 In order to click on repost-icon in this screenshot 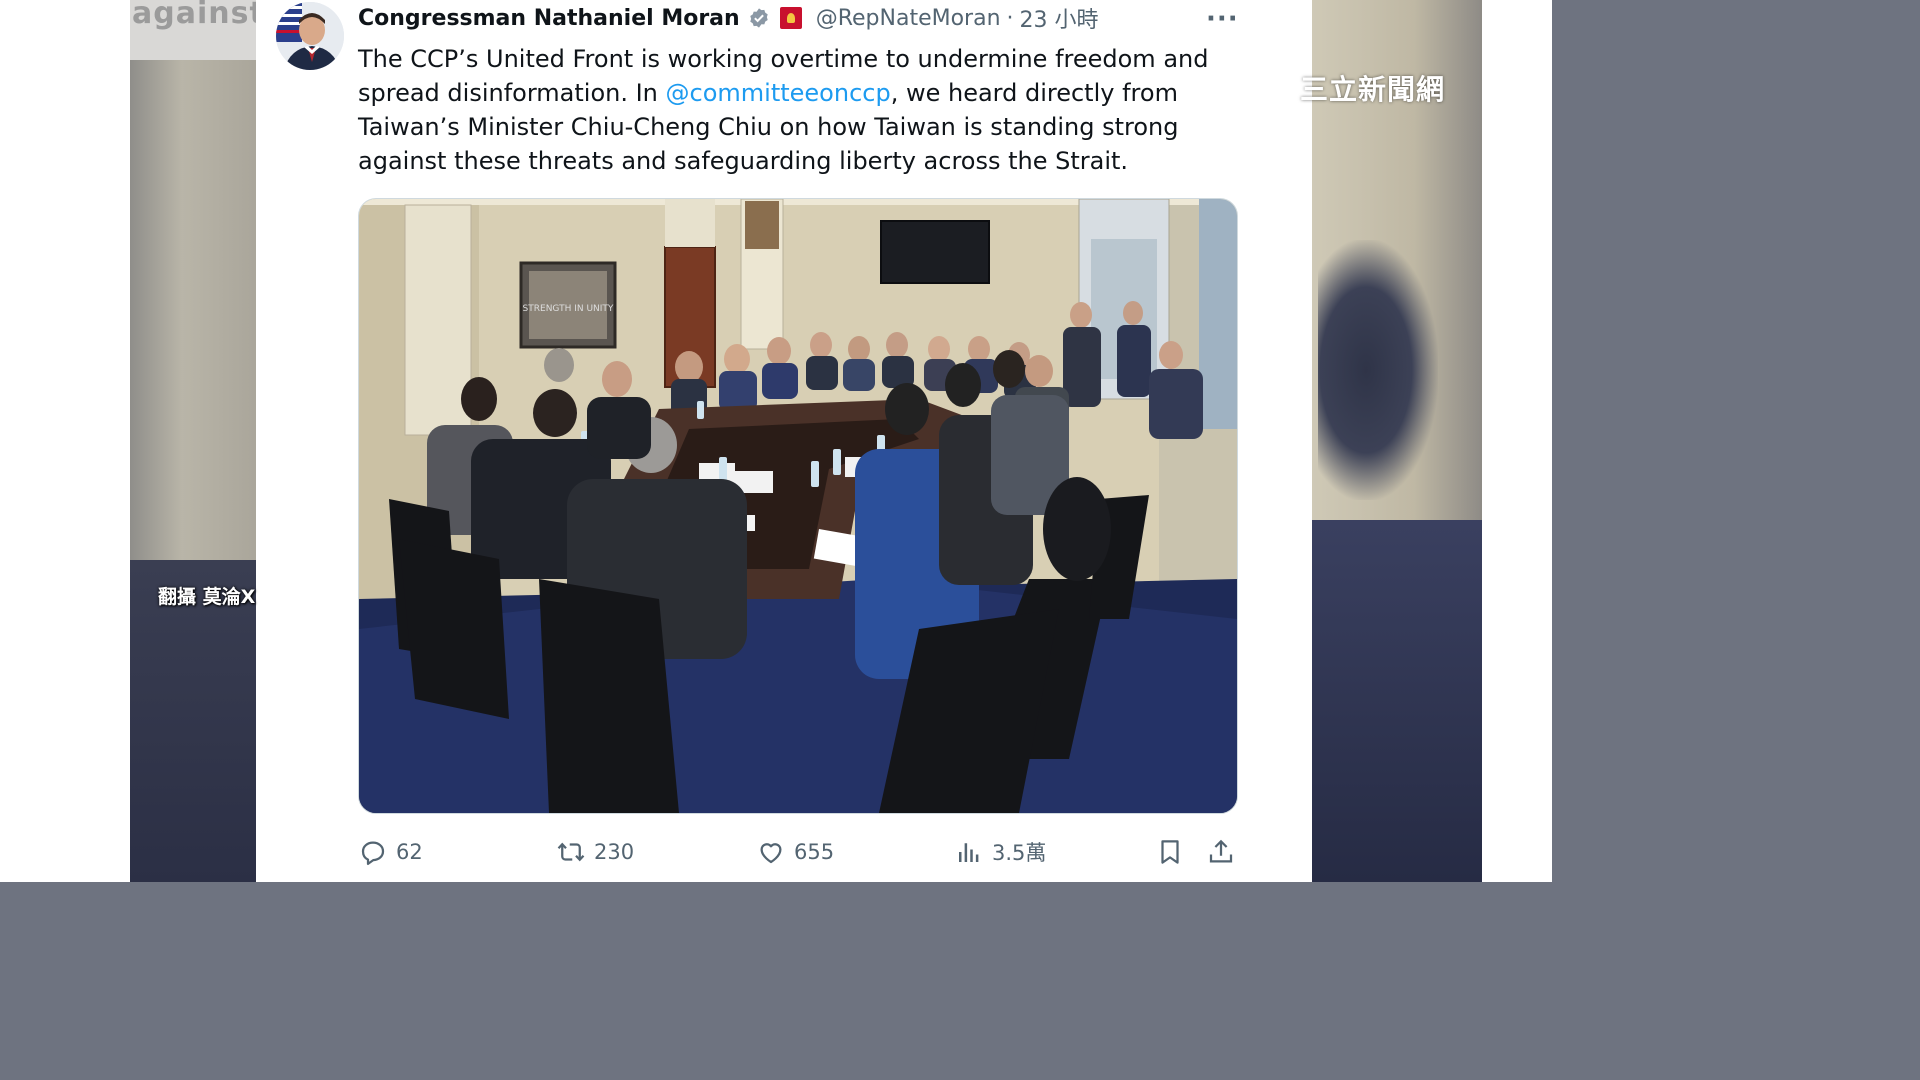, I will do `click(571, 852)`.